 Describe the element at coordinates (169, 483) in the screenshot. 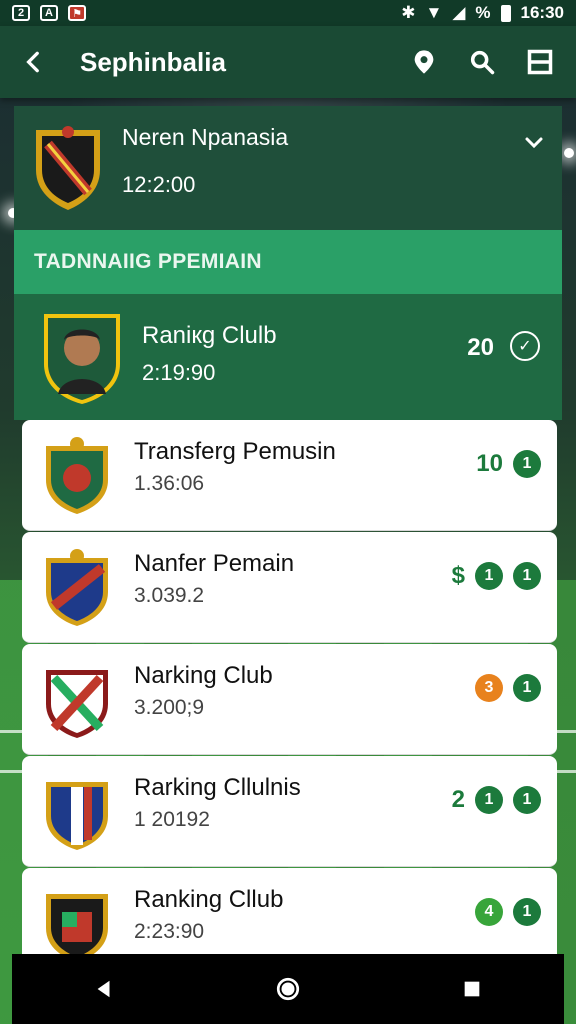

I see `item-sub: 1.36:06` at that location.